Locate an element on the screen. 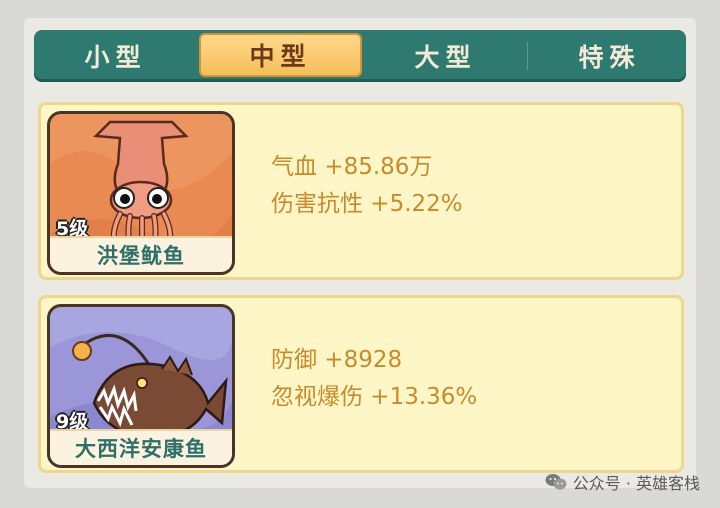 The image size is (720, 508). tab-small: 小型 is located at coordinates (115, 56).